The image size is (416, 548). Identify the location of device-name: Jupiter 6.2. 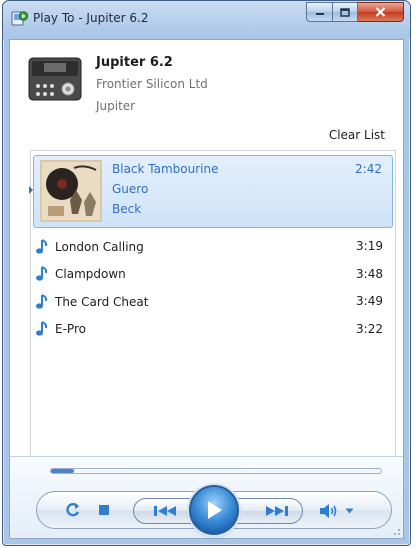
(134, 62).